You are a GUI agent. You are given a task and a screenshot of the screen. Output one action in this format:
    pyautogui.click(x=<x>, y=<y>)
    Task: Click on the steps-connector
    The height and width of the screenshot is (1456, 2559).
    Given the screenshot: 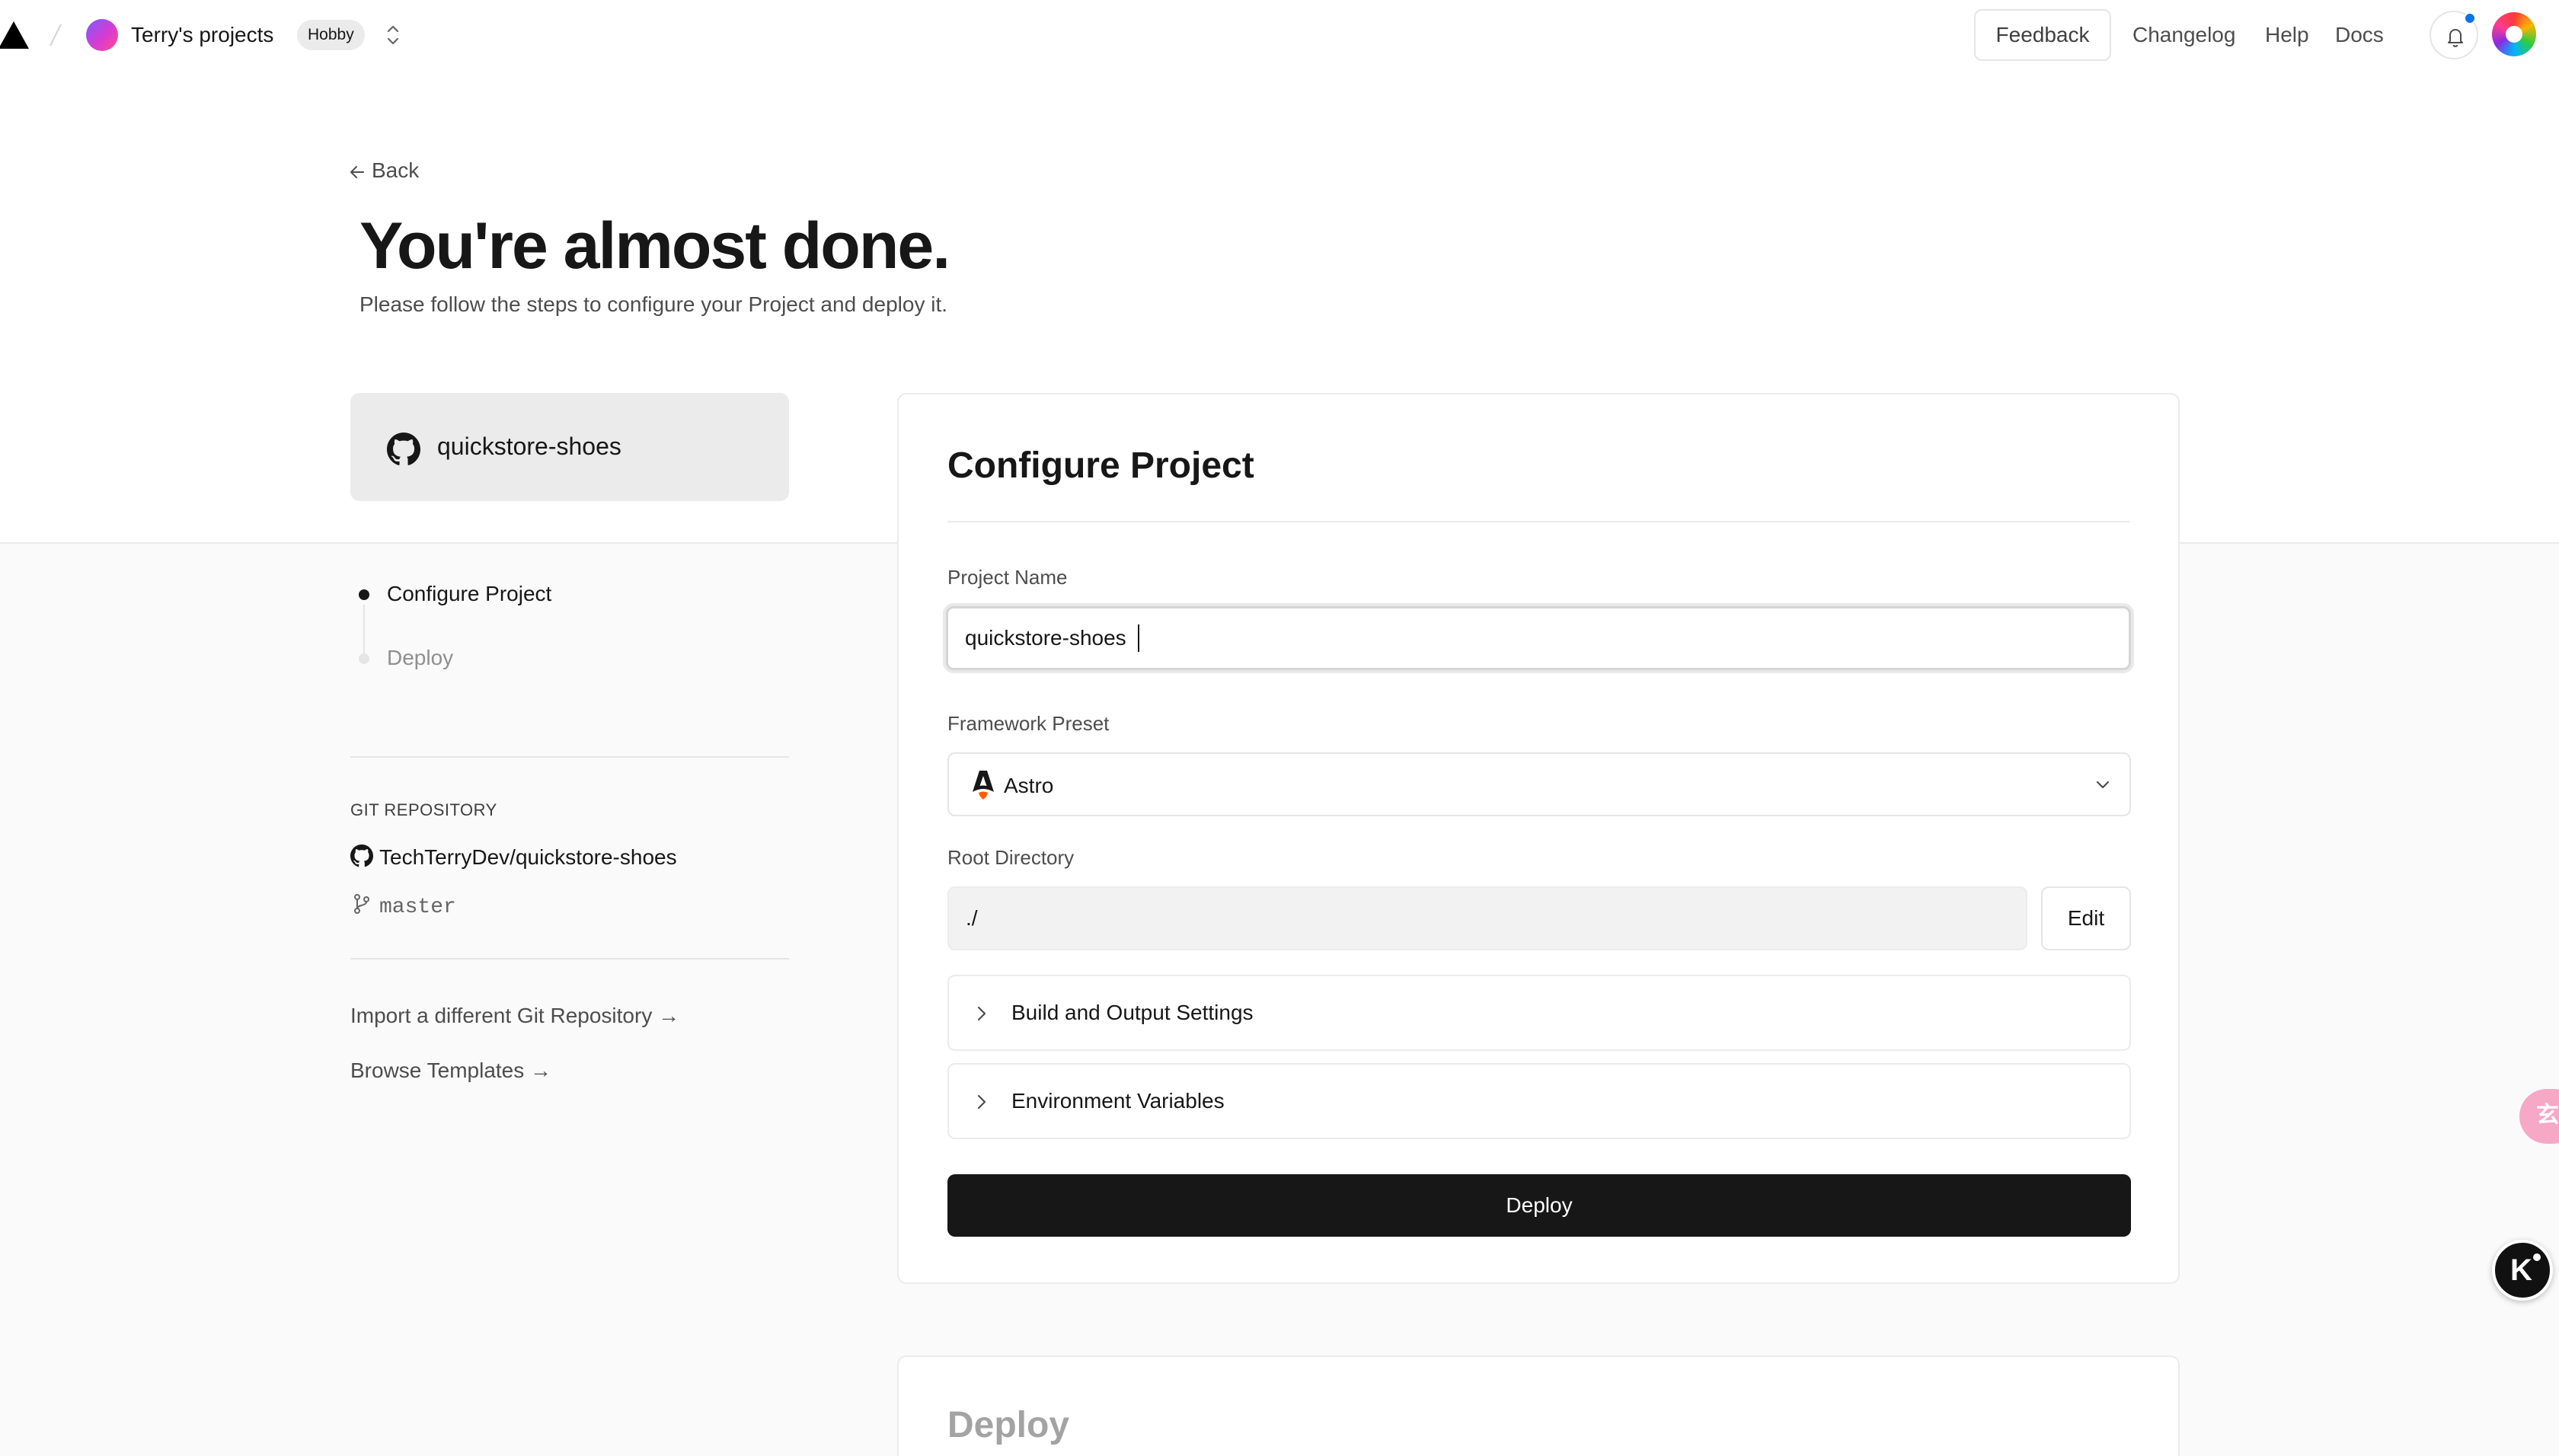 What is the action you would take?
    pyautogui.click(x=364, y=631)
    